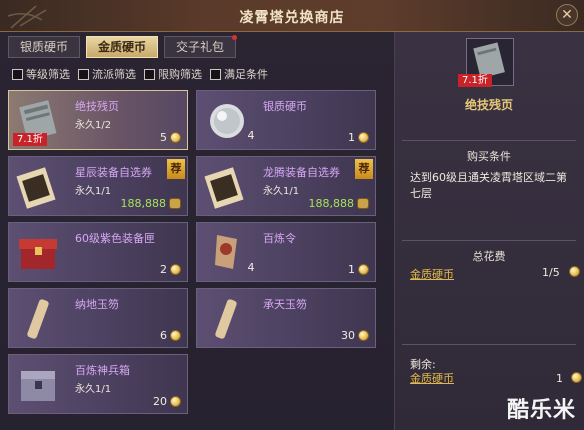  Describe the element at coordinates (122, 47) in the screenshot. I see `tab-gold-coin: 金质硬币` at that location.